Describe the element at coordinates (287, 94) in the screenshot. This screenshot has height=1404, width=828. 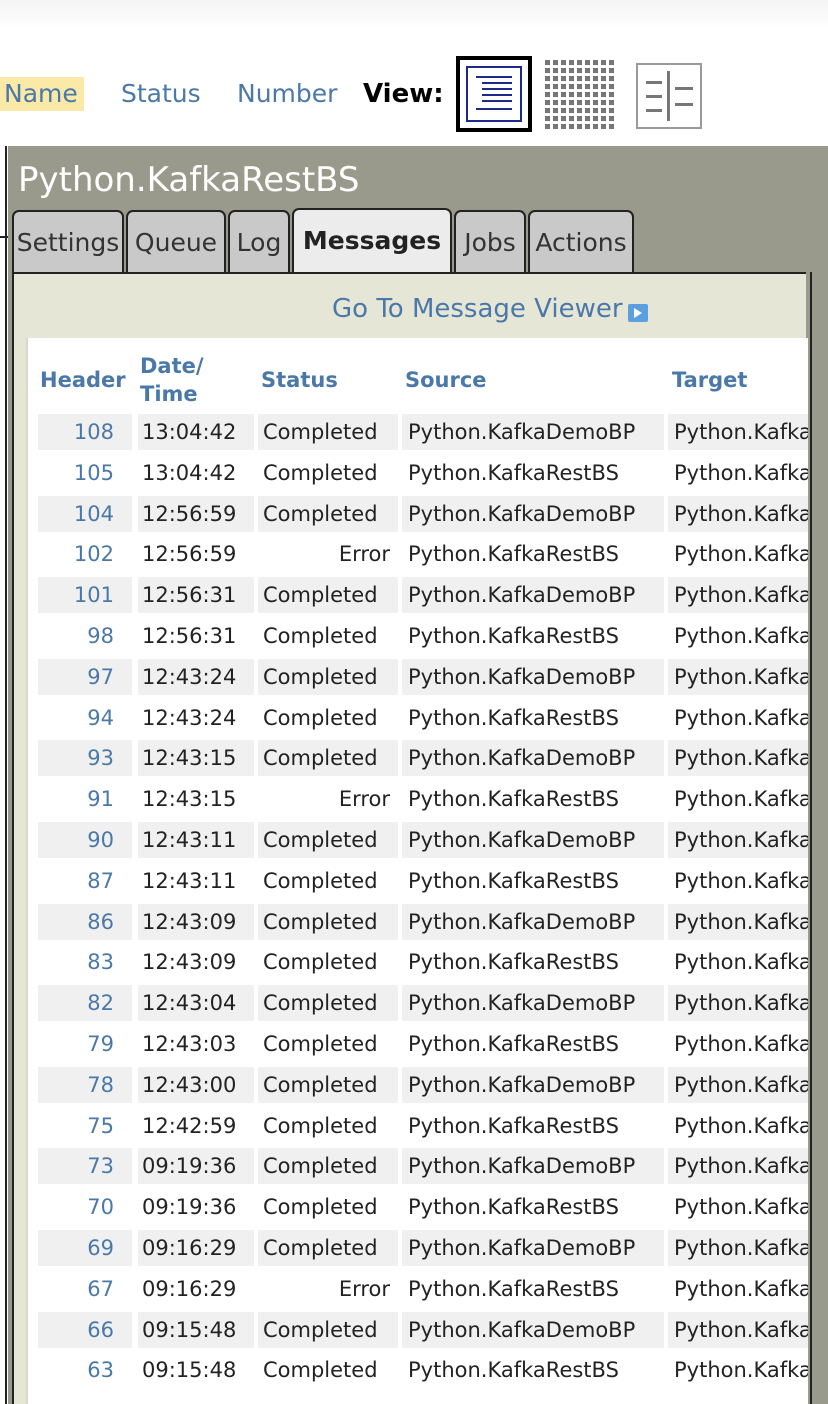
I see `sort-by-number-link: Number` at that location.